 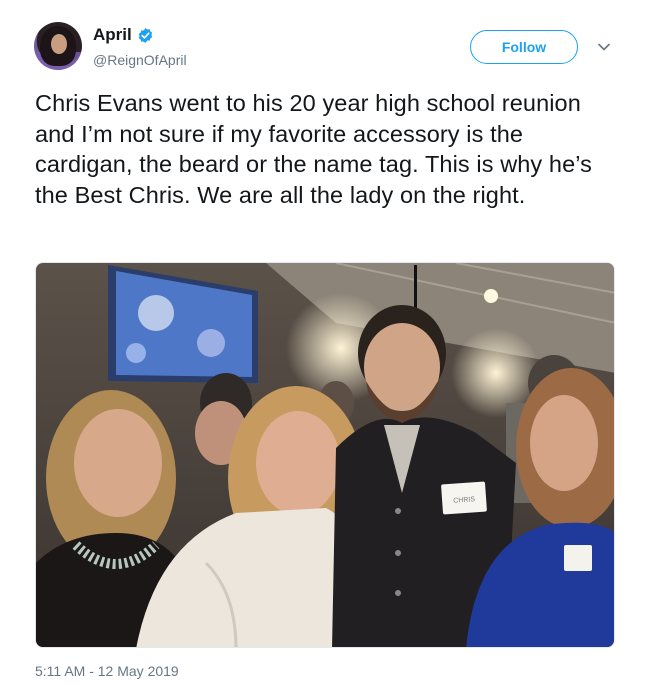 What do you see at coordinates (604, 47) in the screenshot?
I see `chevron-down-icon` at bounding box center [604, 47].